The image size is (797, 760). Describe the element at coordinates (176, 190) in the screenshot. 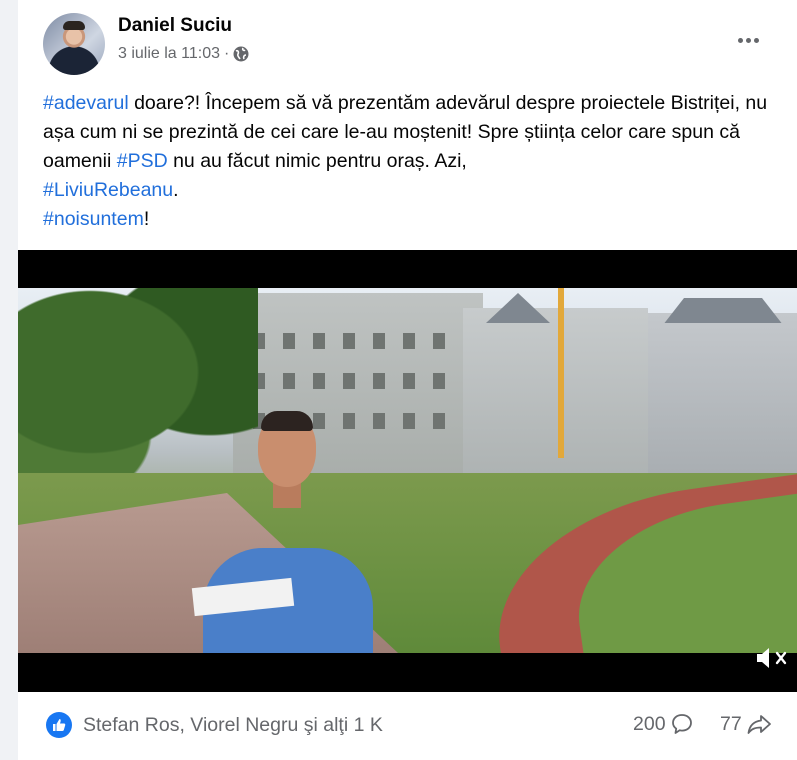

I see `post-text-part3: .` at that location.